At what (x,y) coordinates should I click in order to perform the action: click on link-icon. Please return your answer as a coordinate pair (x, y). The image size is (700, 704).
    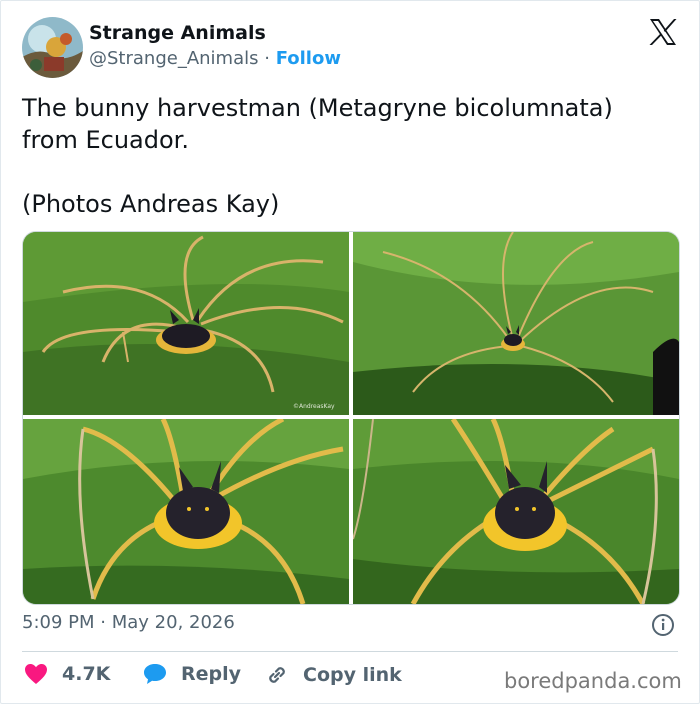
    Looking at the image, I should click on (277, 675).